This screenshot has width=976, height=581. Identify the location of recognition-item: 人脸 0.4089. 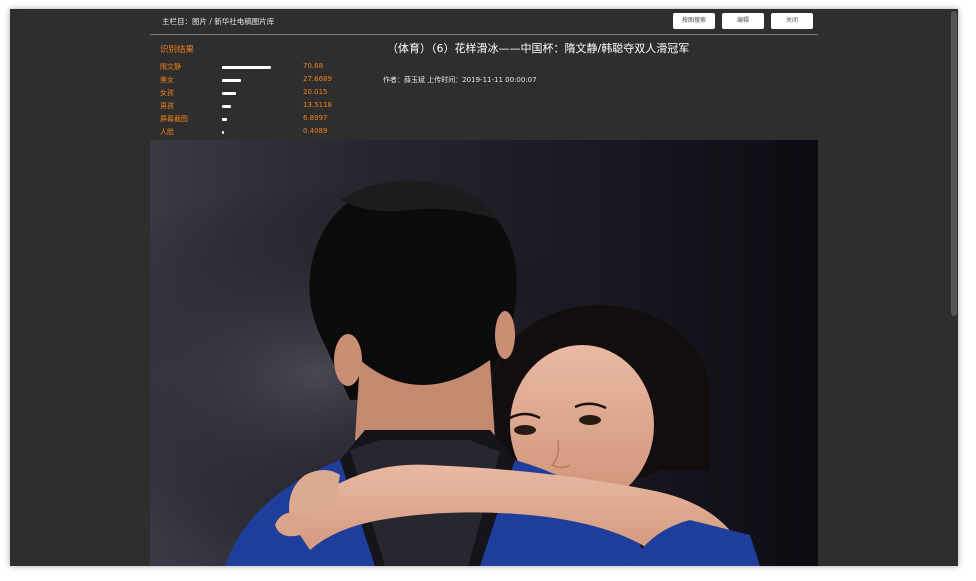
(255, 133).